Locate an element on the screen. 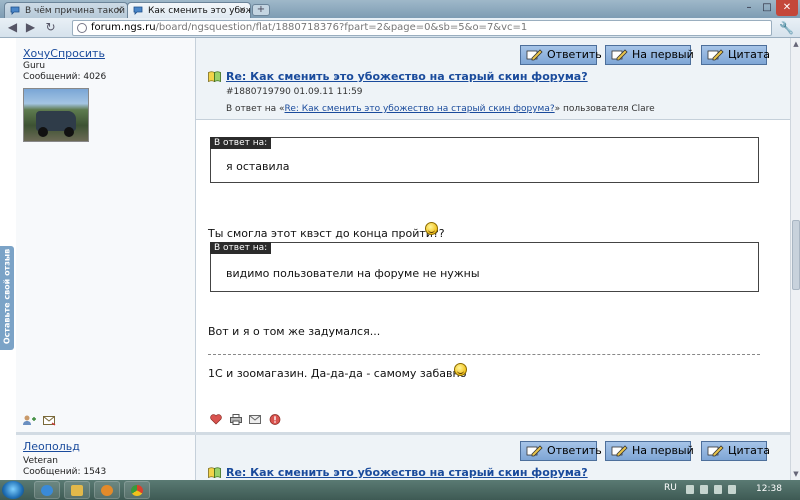  keyboard-language-indicator: RU is located at coordinates (670, 488).